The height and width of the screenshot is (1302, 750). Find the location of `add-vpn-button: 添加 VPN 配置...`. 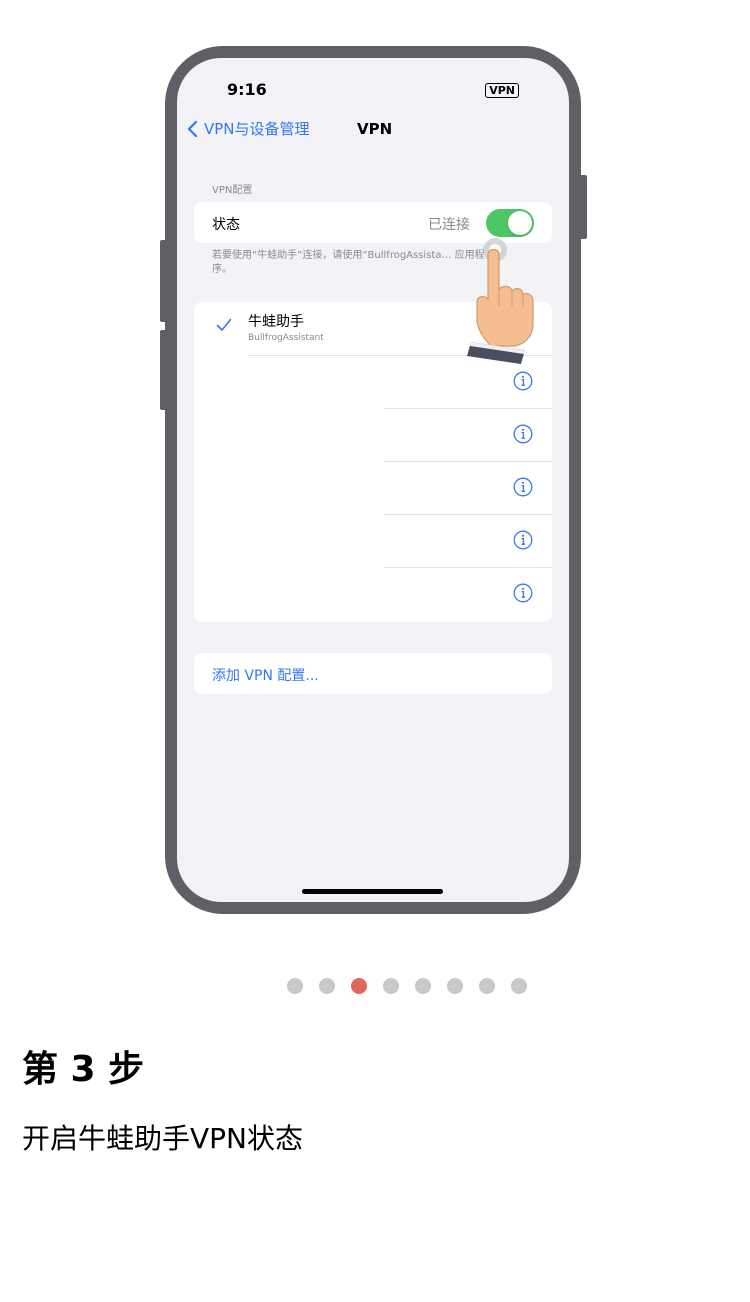

add-vpn-button: 添加 VPN 配置... is located at coordinates (265, 675).